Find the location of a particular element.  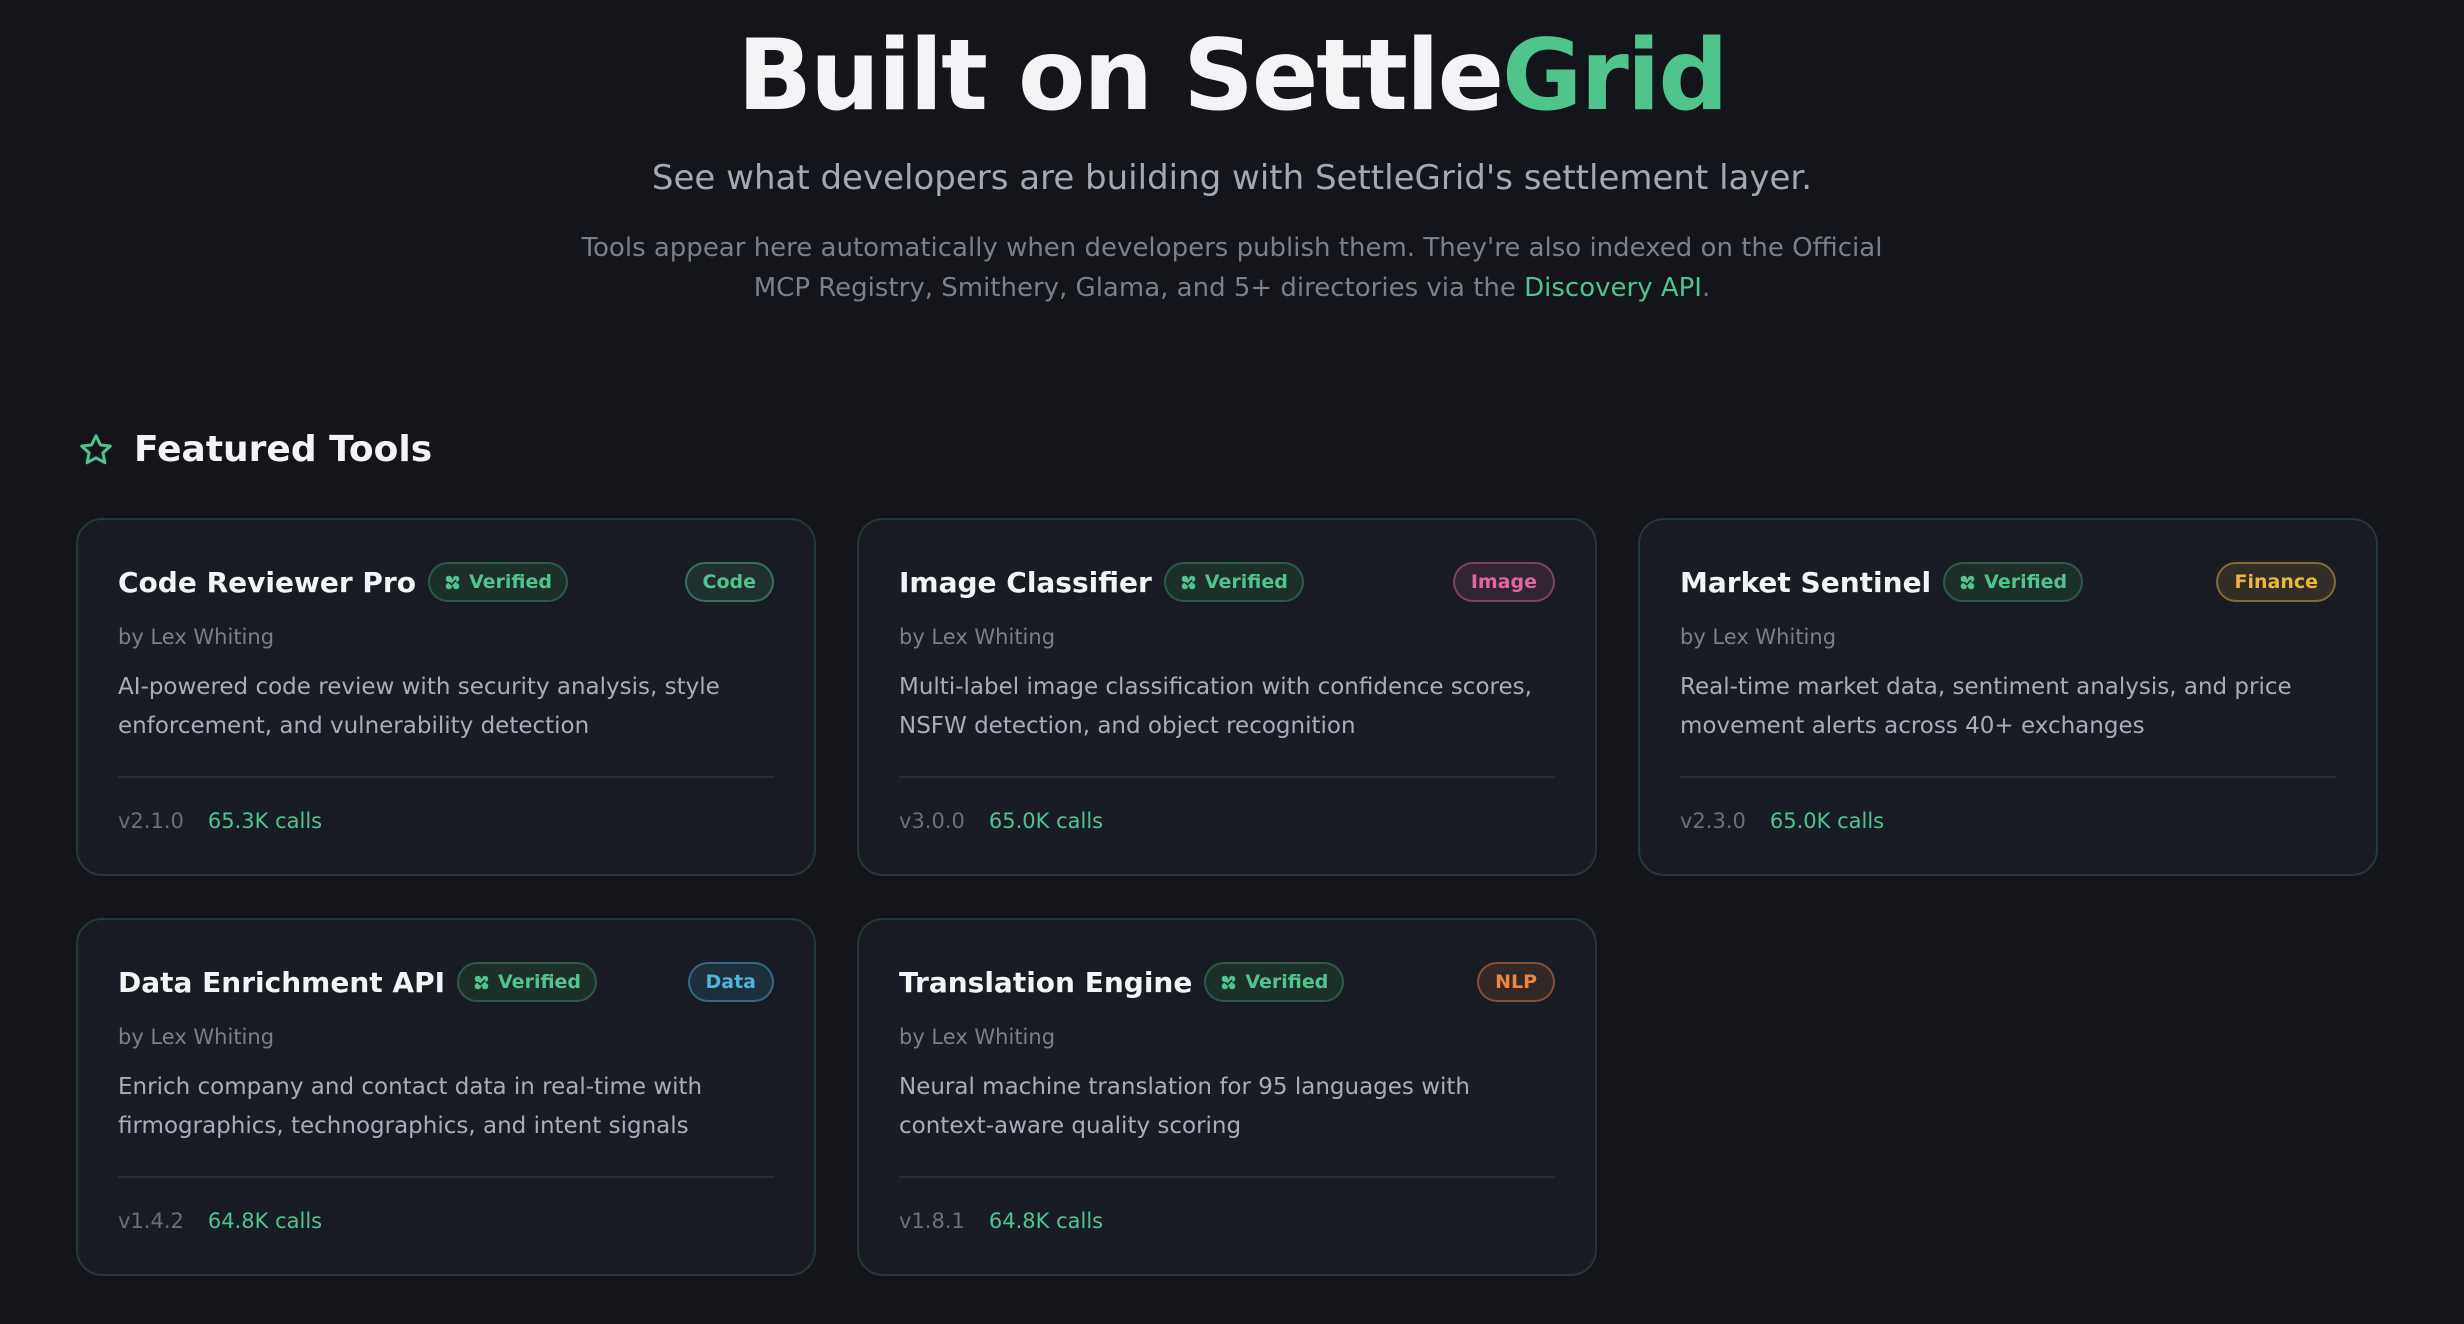

tool-name: Translation Engine is located at coordinates (1046, 982).